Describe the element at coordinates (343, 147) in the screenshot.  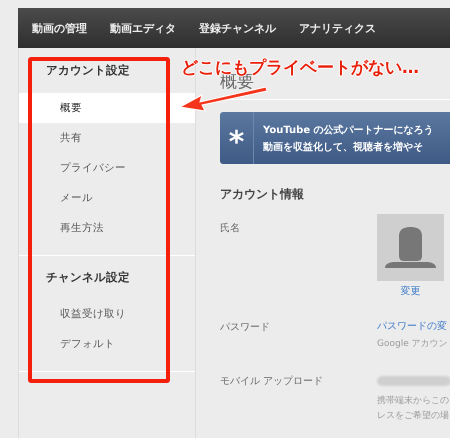
I see `banner-text: 動画を収益化して、視聴者を増やそ` at that location.